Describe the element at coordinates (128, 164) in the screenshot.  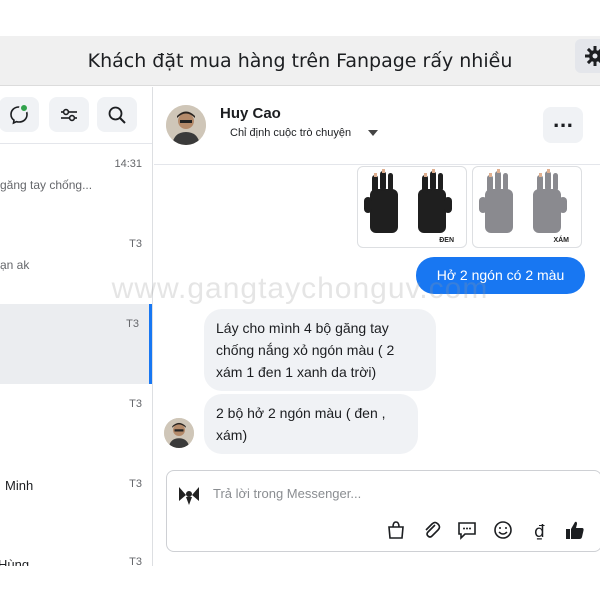
I see `conversation-time: 14:31` at that location.